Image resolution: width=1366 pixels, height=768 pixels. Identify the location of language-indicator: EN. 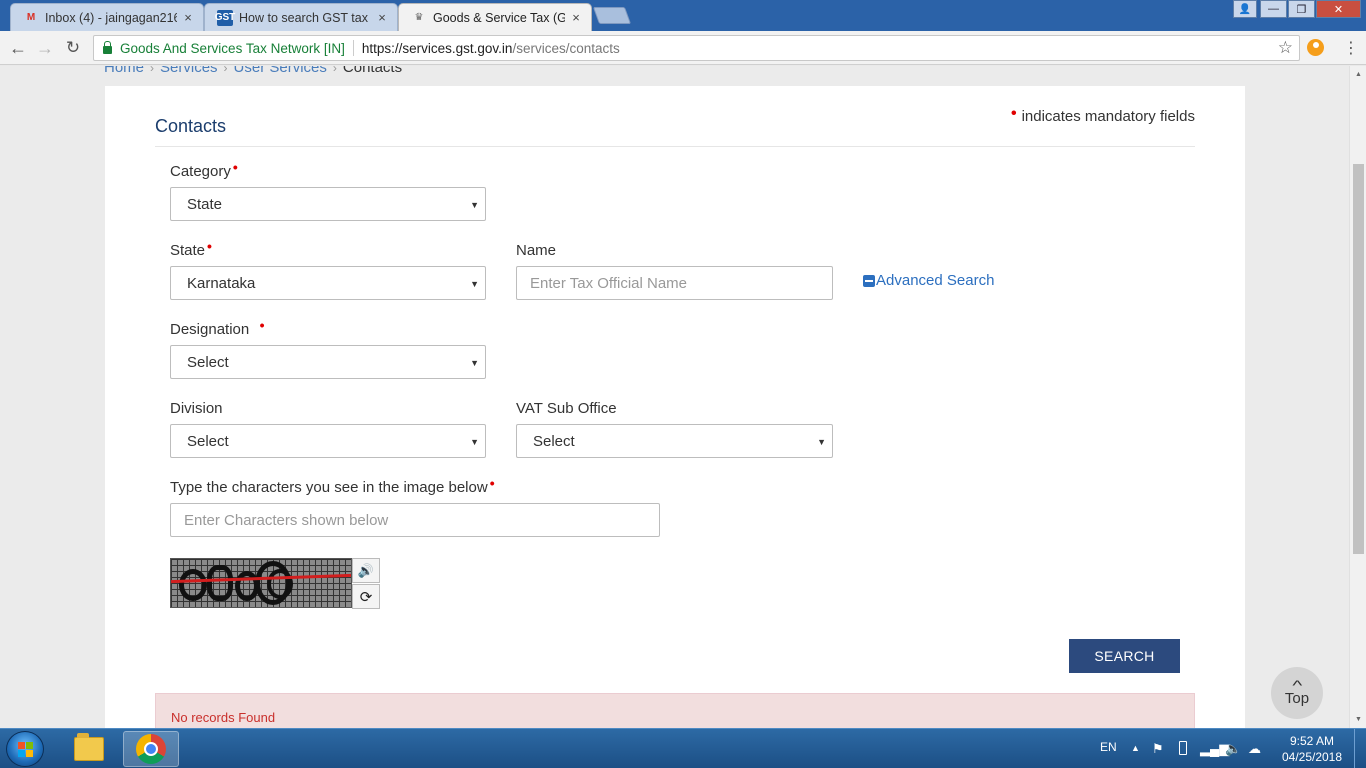
(1108, 747).